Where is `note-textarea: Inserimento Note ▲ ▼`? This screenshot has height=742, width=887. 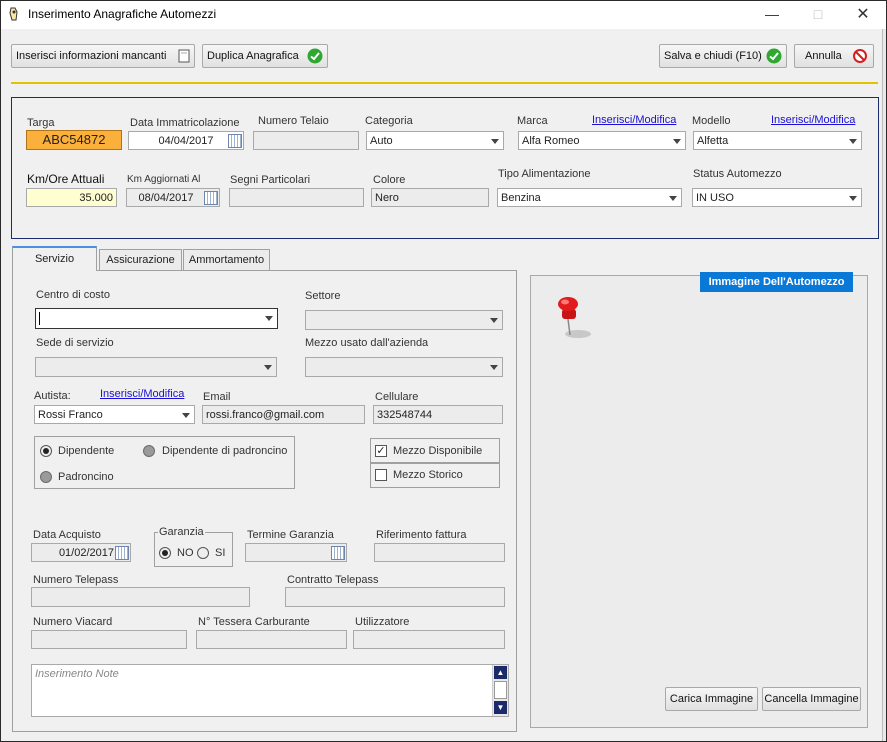 note-textarea: Inserimento Note ▲ ▼ is located at coordinates (270, 690).